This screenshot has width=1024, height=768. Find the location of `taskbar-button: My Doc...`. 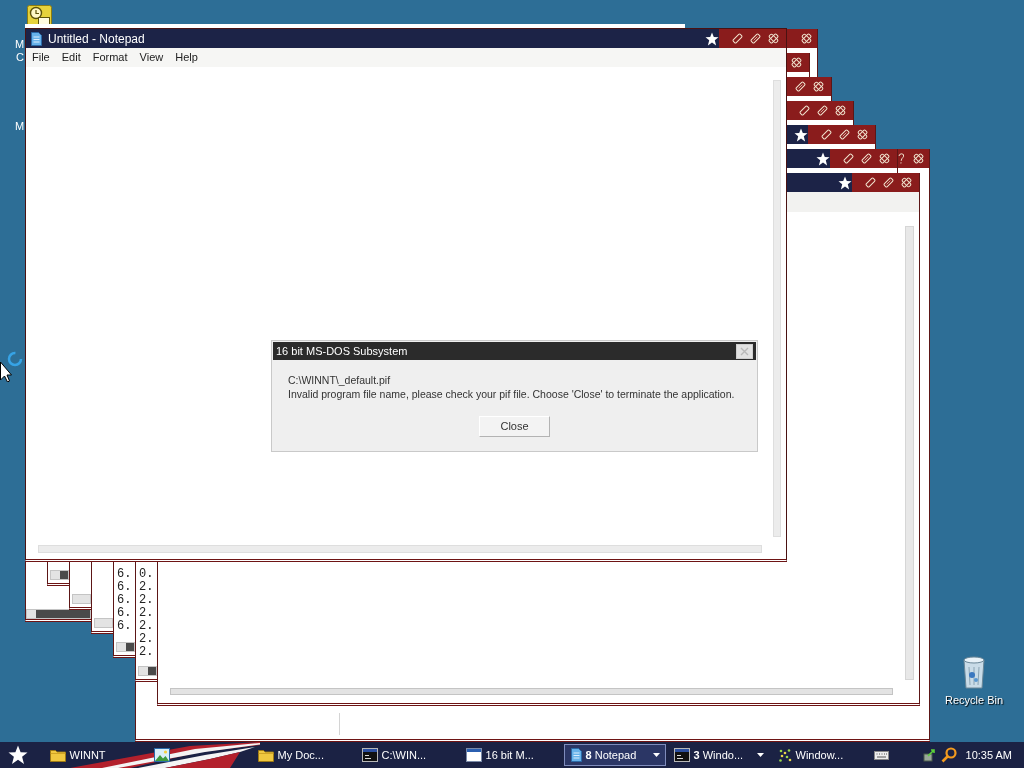

taskbar-button: My Doc... is located at coordinates (302, 755).